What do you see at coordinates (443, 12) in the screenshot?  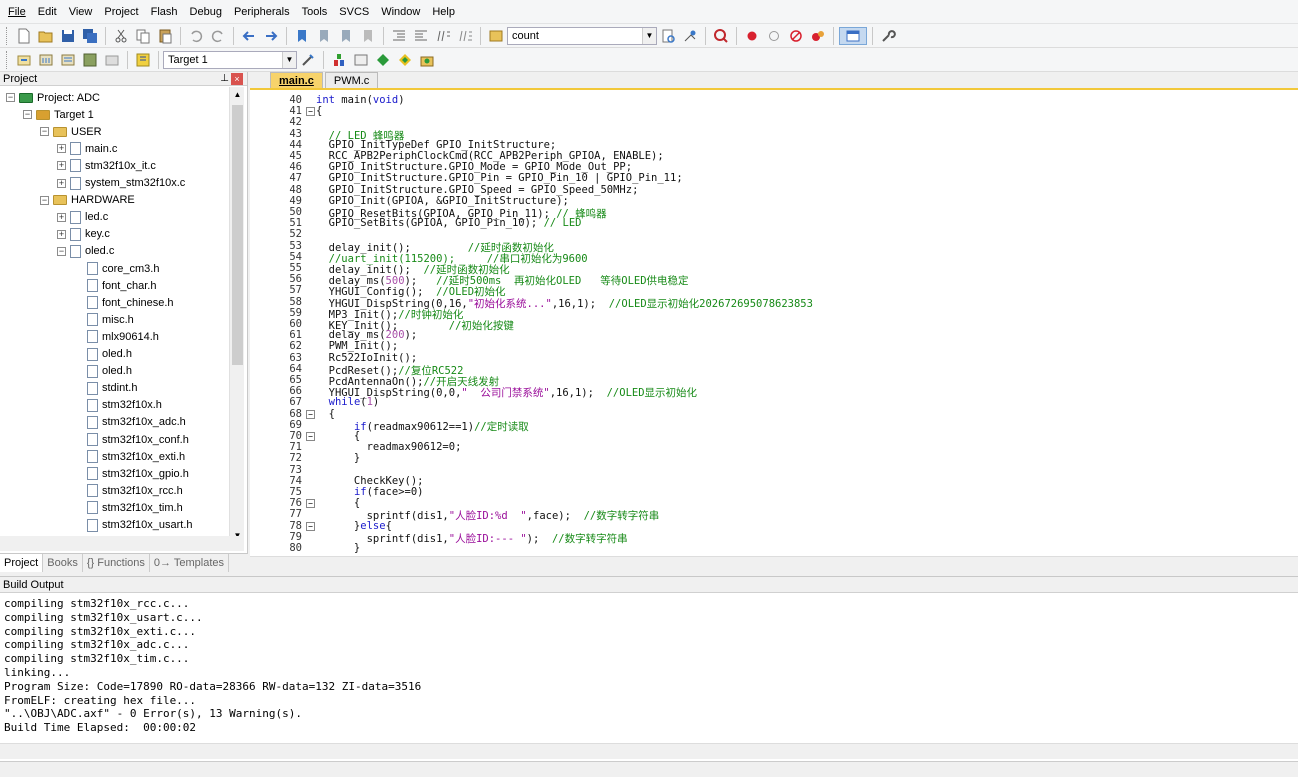 I see `menu-help: Help` at bounding box center [443, 12].